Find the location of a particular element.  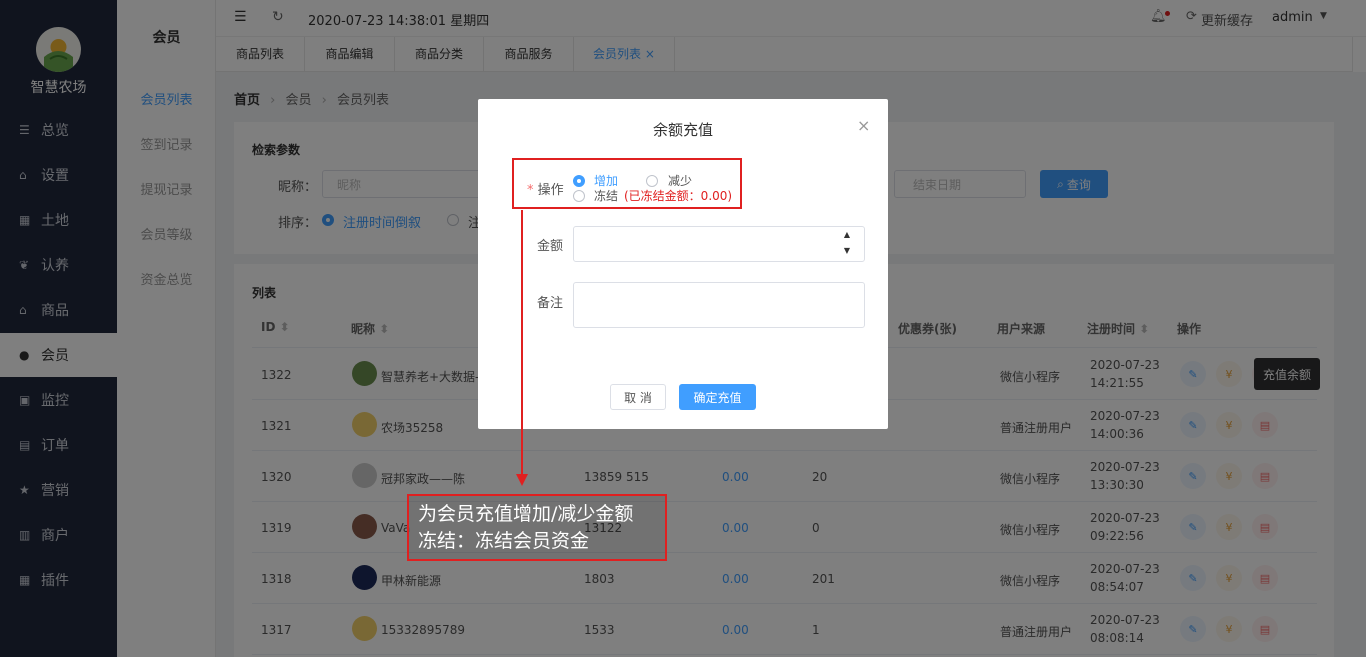

annotation-line1: 为会员充值增加/减少金额 is located at coordinates (526, 514).